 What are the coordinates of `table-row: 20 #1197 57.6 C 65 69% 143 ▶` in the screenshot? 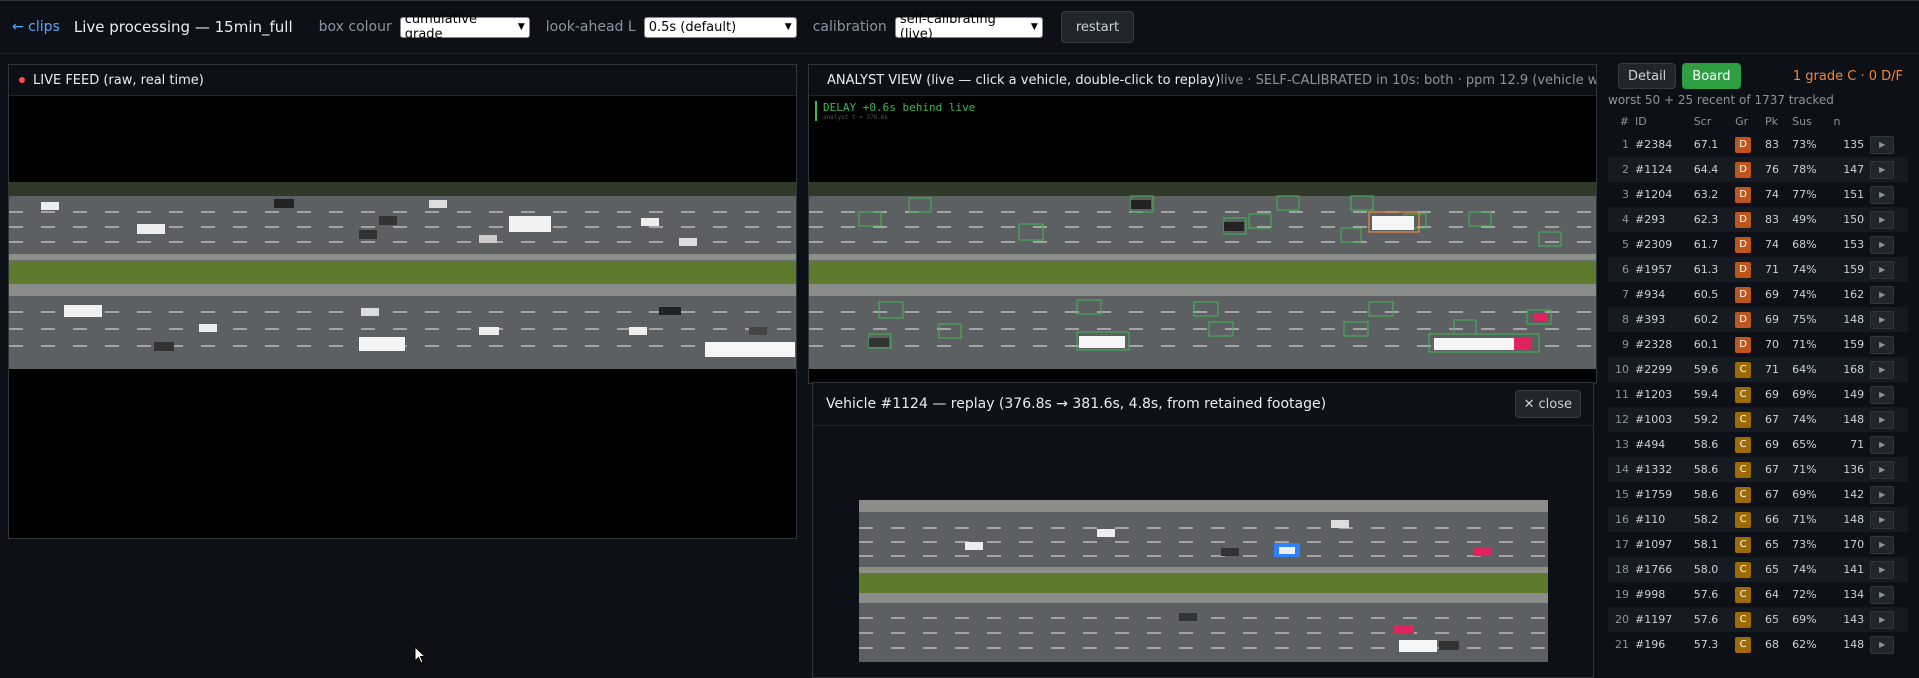 It's located at (1758, 619).